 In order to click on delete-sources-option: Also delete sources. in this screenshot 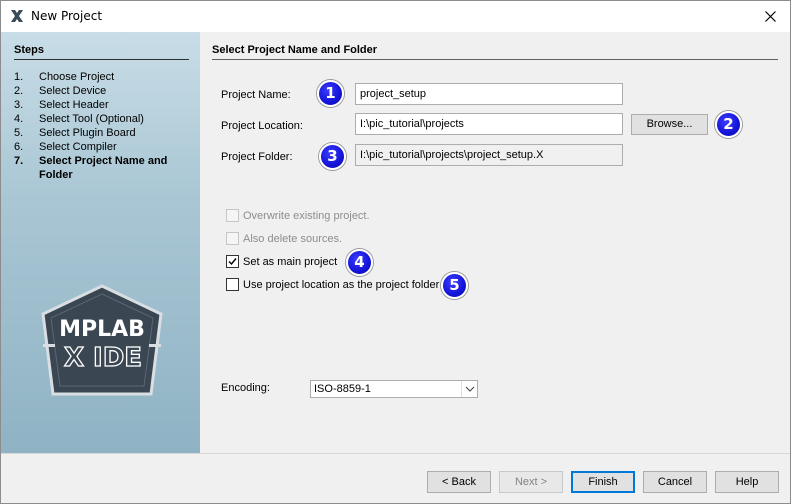, I will do `click(284, 238)`.